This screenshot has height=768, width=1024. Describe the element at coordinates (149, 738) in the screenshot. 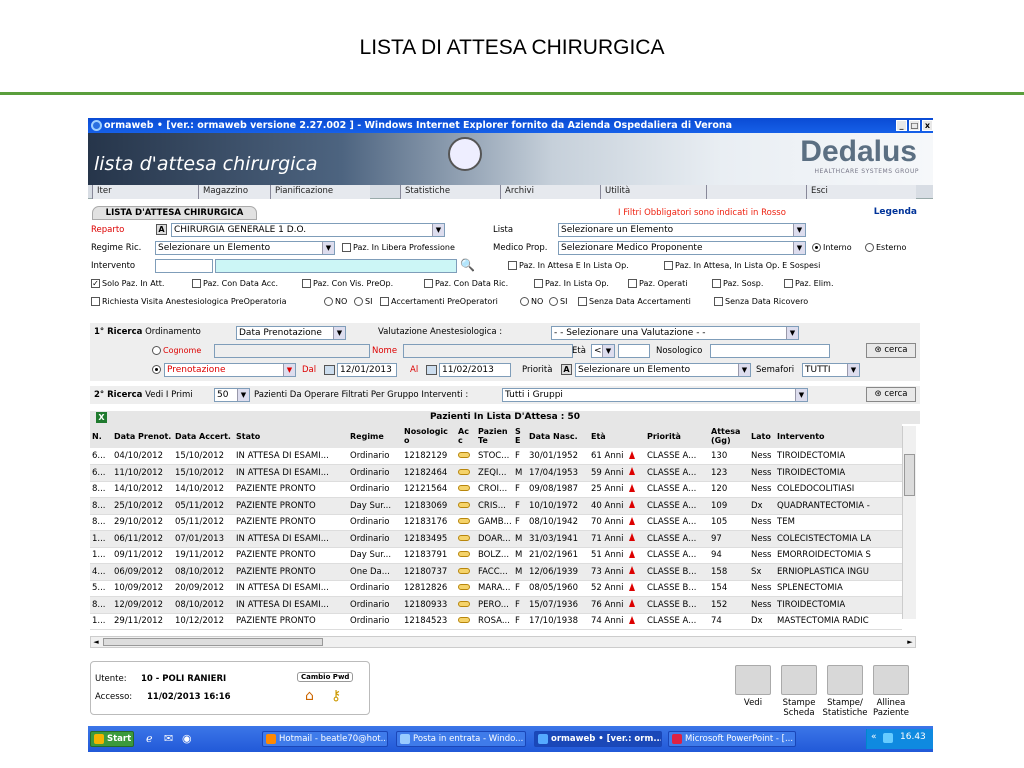

I see `quicklaunch-ie-icon: ℯ` at that location.